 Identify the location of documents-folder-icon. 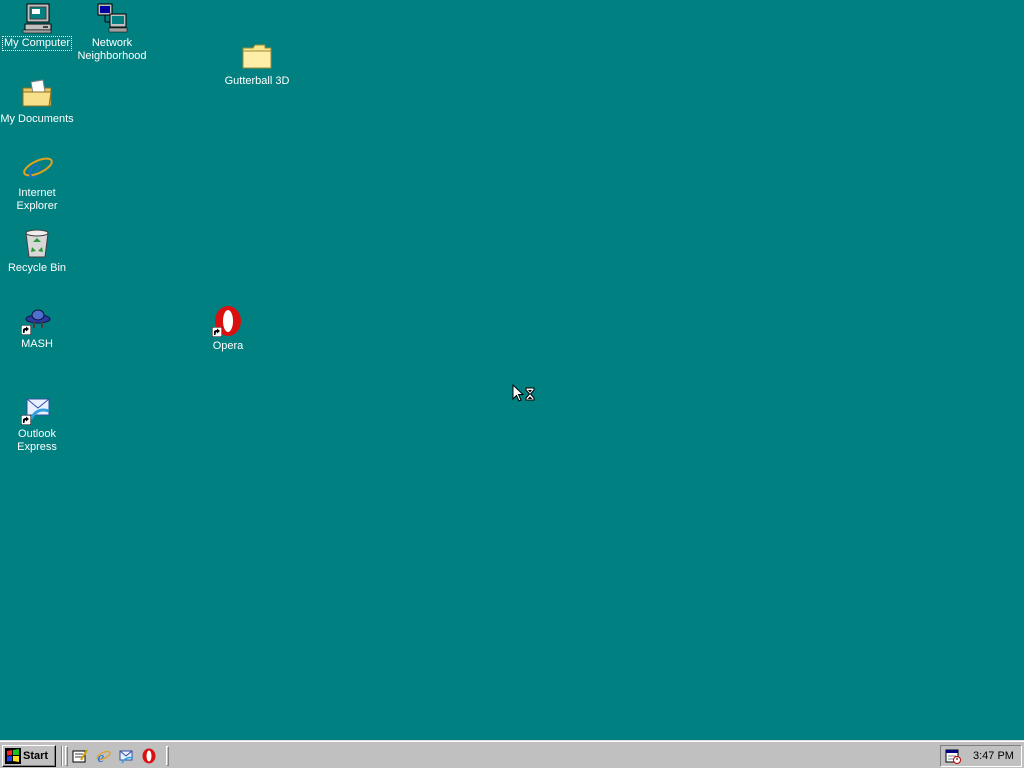
(37, 94).